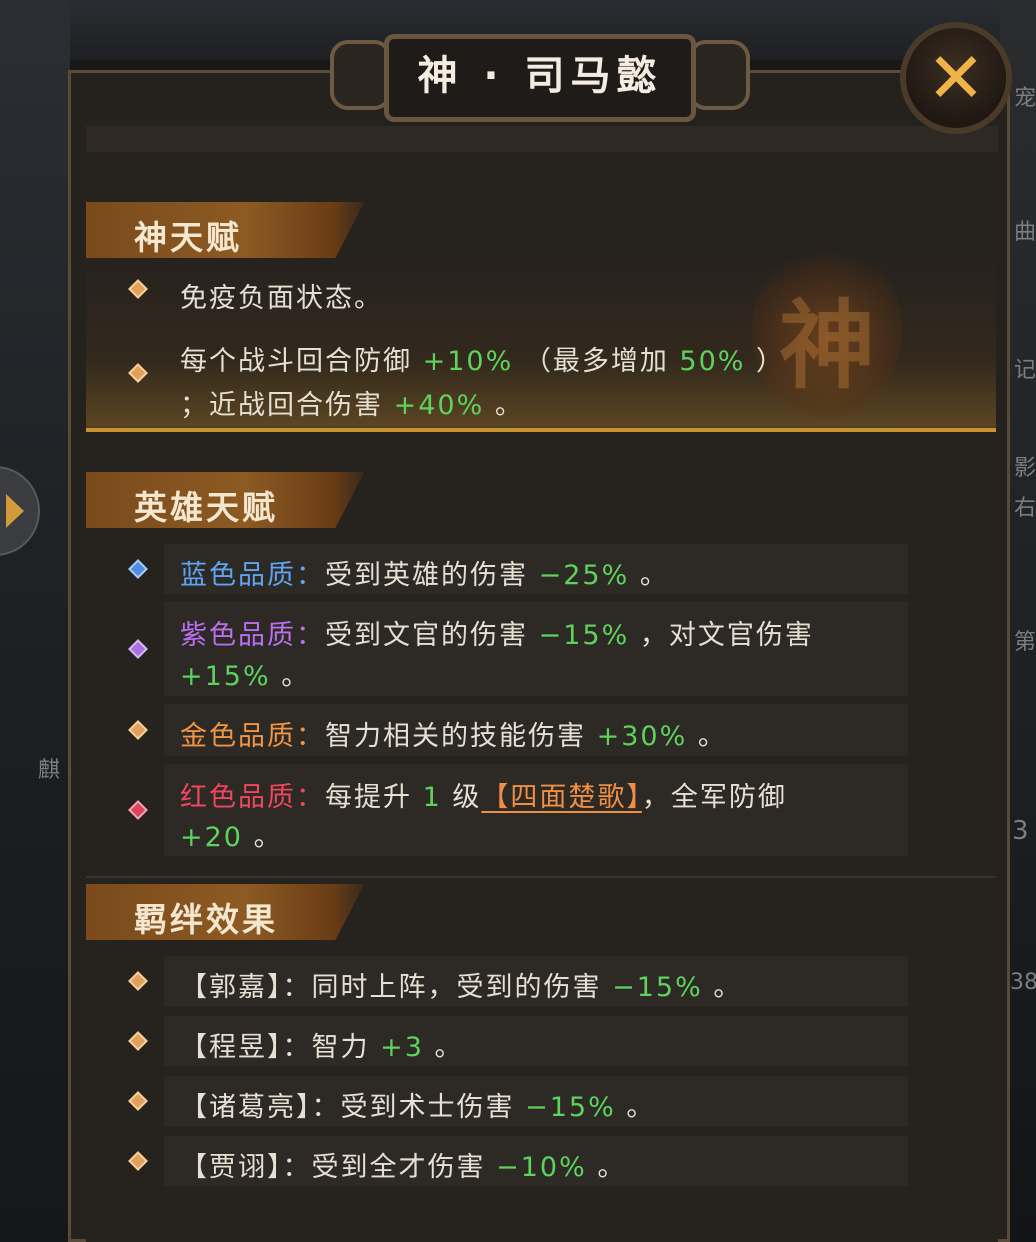 The height and width of the screenshot is (1242, 1036). Describe the element at coordinates (712, 361) in the screenshot. I see `god-talent-value: 50%` at that location.